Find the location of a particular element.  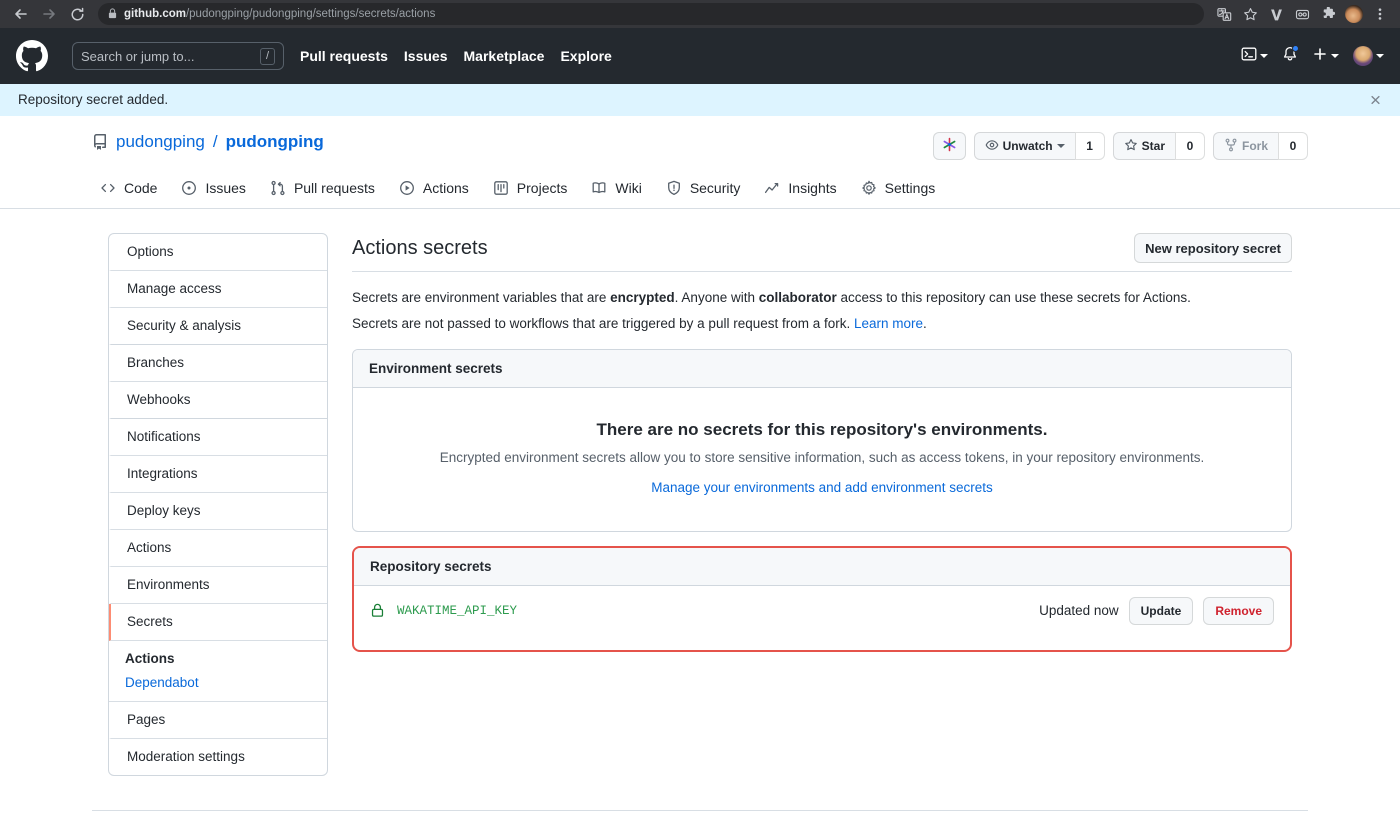

tab-projects: Projects is located at coordinates (530, 190).